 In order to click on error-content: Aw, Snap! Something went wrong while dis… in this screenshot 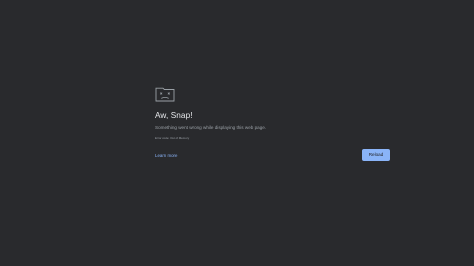, I will do `click(273, 124)`.